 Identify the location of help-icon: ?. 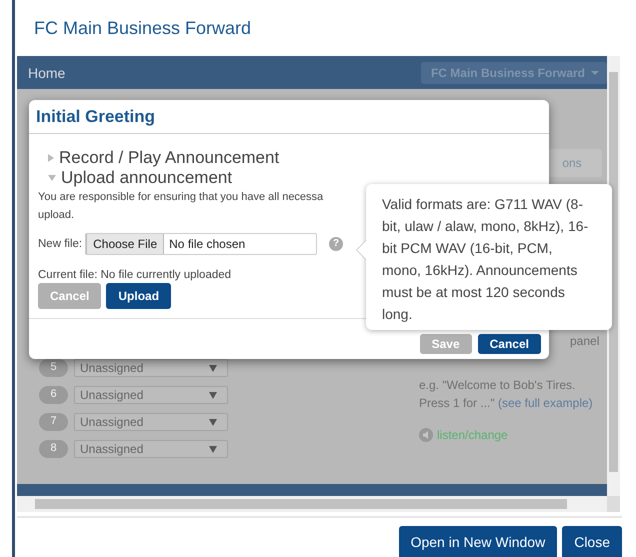
(336, 244).